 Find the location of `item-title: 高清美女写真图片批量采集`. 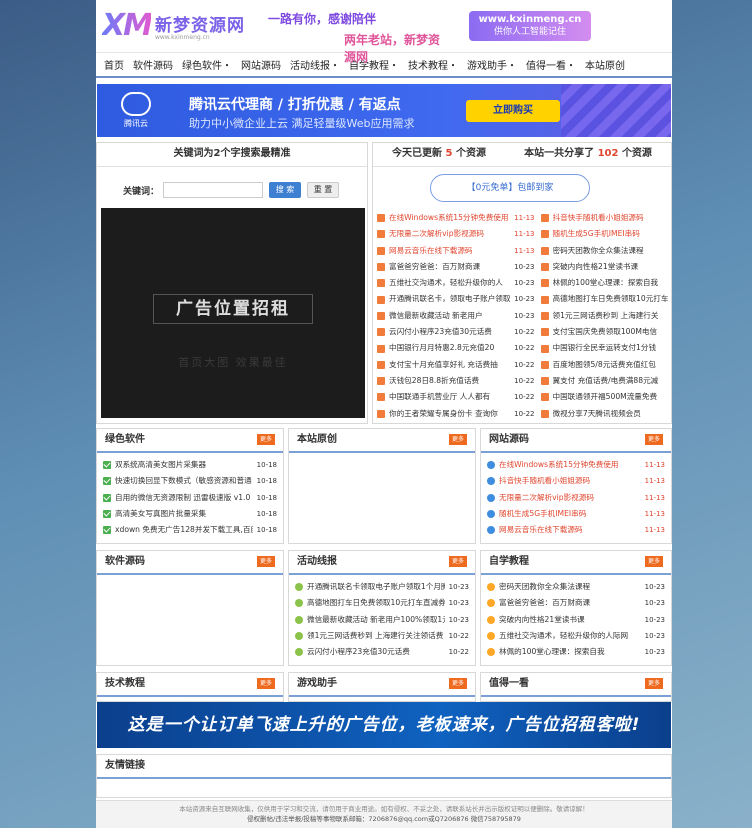

item-title: 高清美女写真图片批量采集 is located at coordinates (184, 514).